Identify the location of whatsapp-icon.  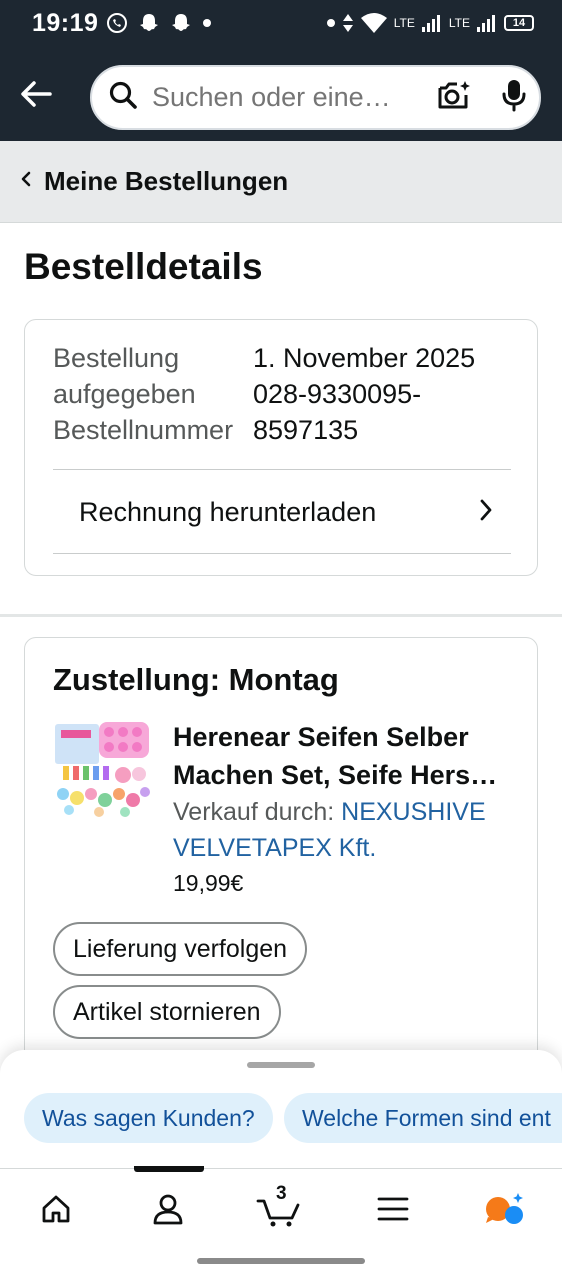
(117, 23).